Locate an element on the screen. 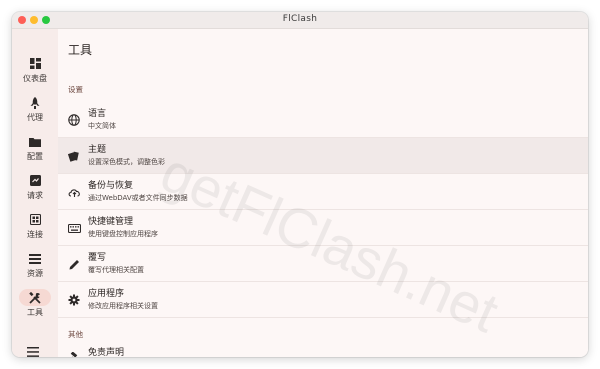 Image resolution: width=600 pixels, height=369 pixels. title-bar: FlClash is located at coordinates (300, 20).